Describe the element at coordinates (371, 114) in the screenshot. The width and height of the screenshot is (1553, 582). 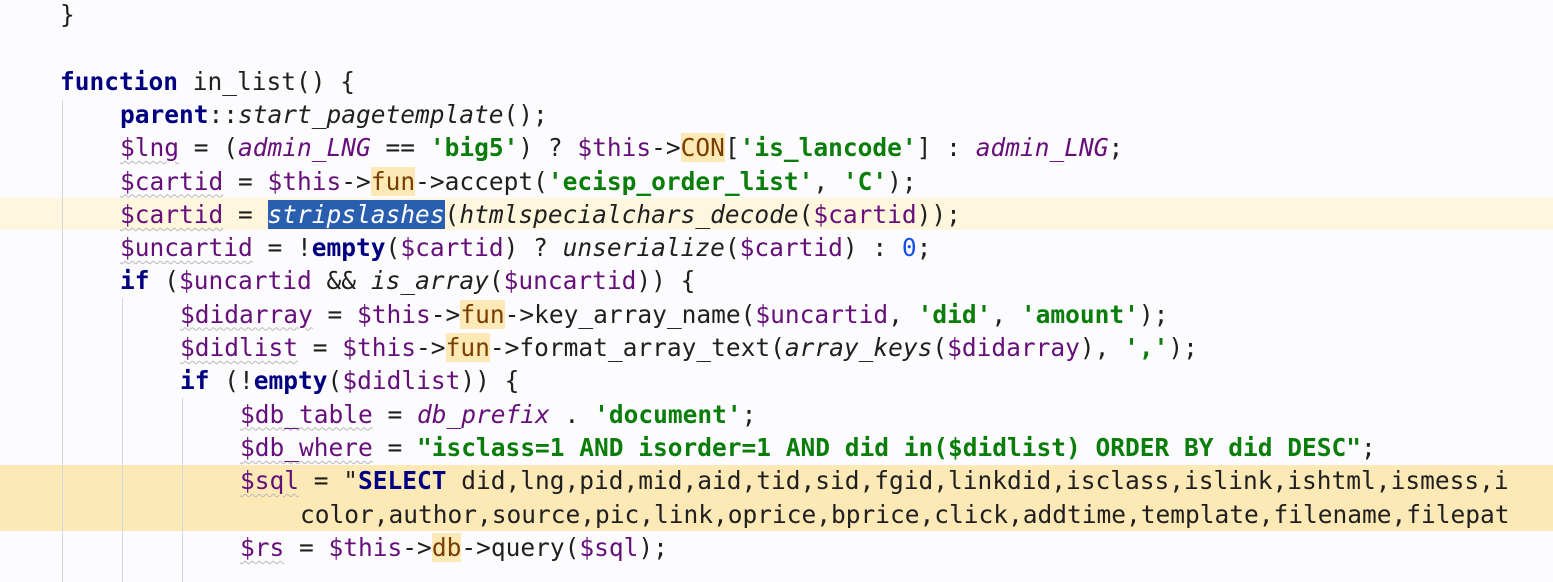
I see `code-token: start_pagetemplate` at that location.